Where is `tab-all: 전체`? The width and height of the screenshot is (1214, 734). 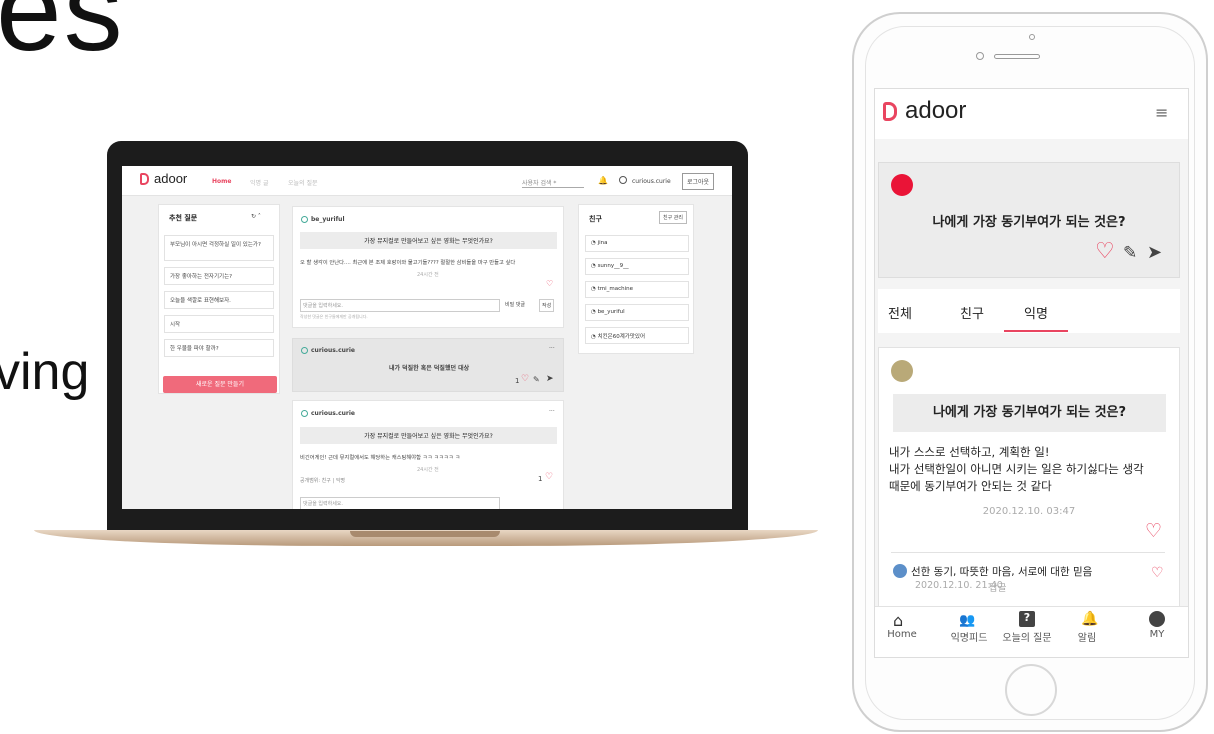
tab-all: 전체 is located at coordinates (900, 312).